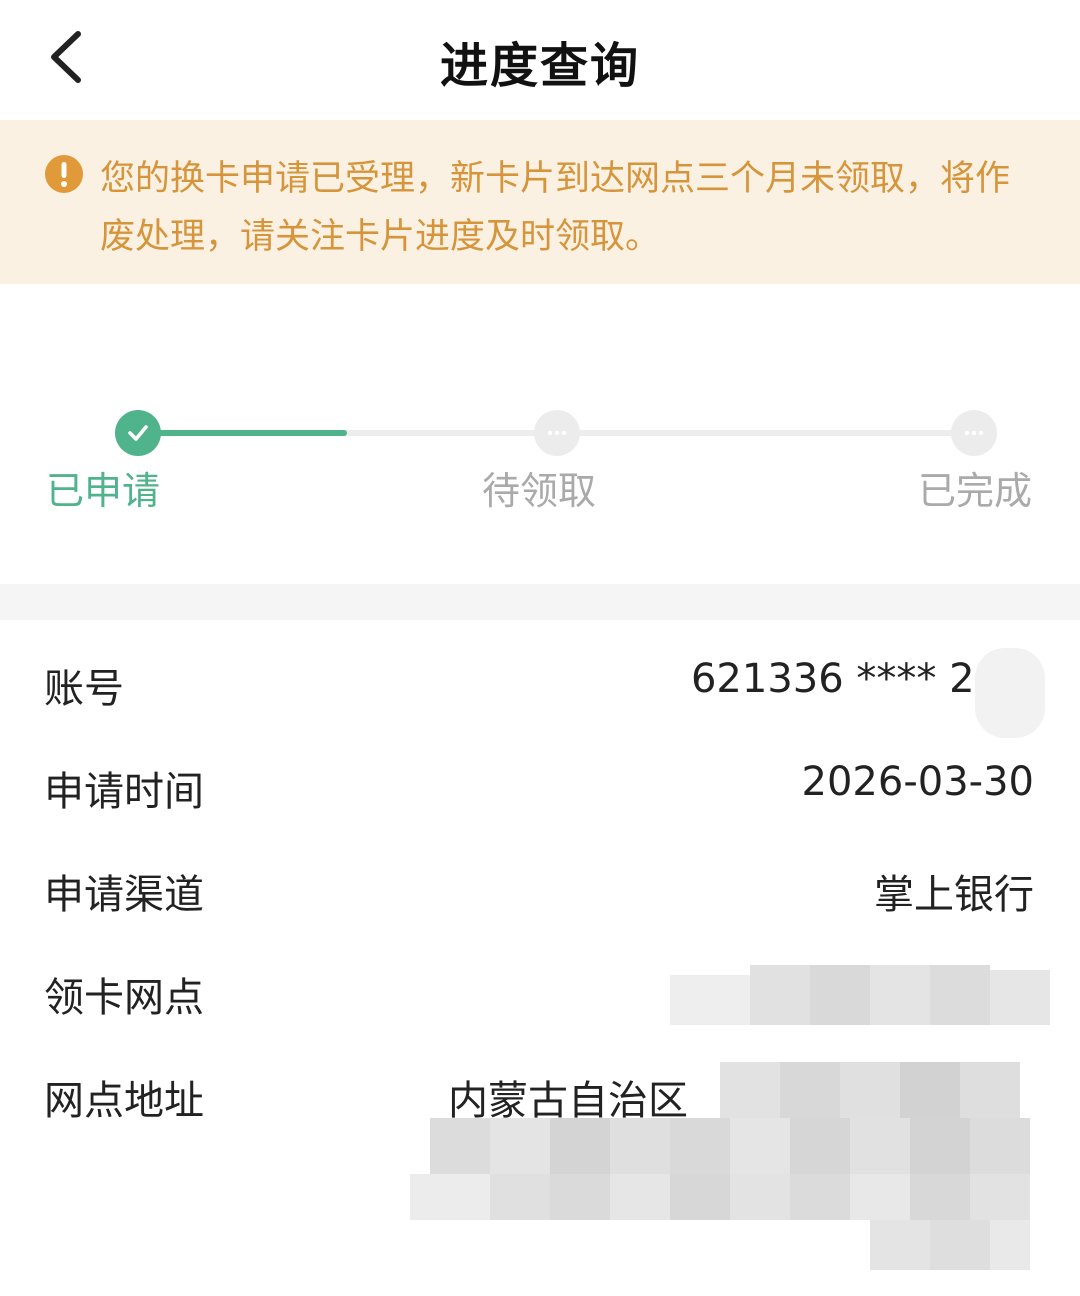 This screenshot has height=1296, width=1080. What do you see at coordinates (540, 686) in the screenshot?
I see `detail-row-account: 账号 621336 **** 21` at bounding box center [540, 686].